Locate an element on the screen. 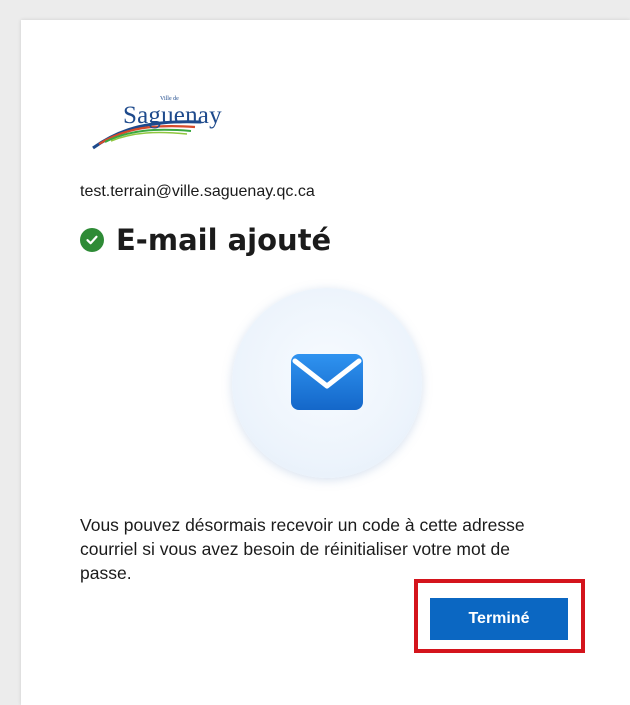 This screenshot has height=705, width=630. envelope-icon is located at coordinates (327, 382).